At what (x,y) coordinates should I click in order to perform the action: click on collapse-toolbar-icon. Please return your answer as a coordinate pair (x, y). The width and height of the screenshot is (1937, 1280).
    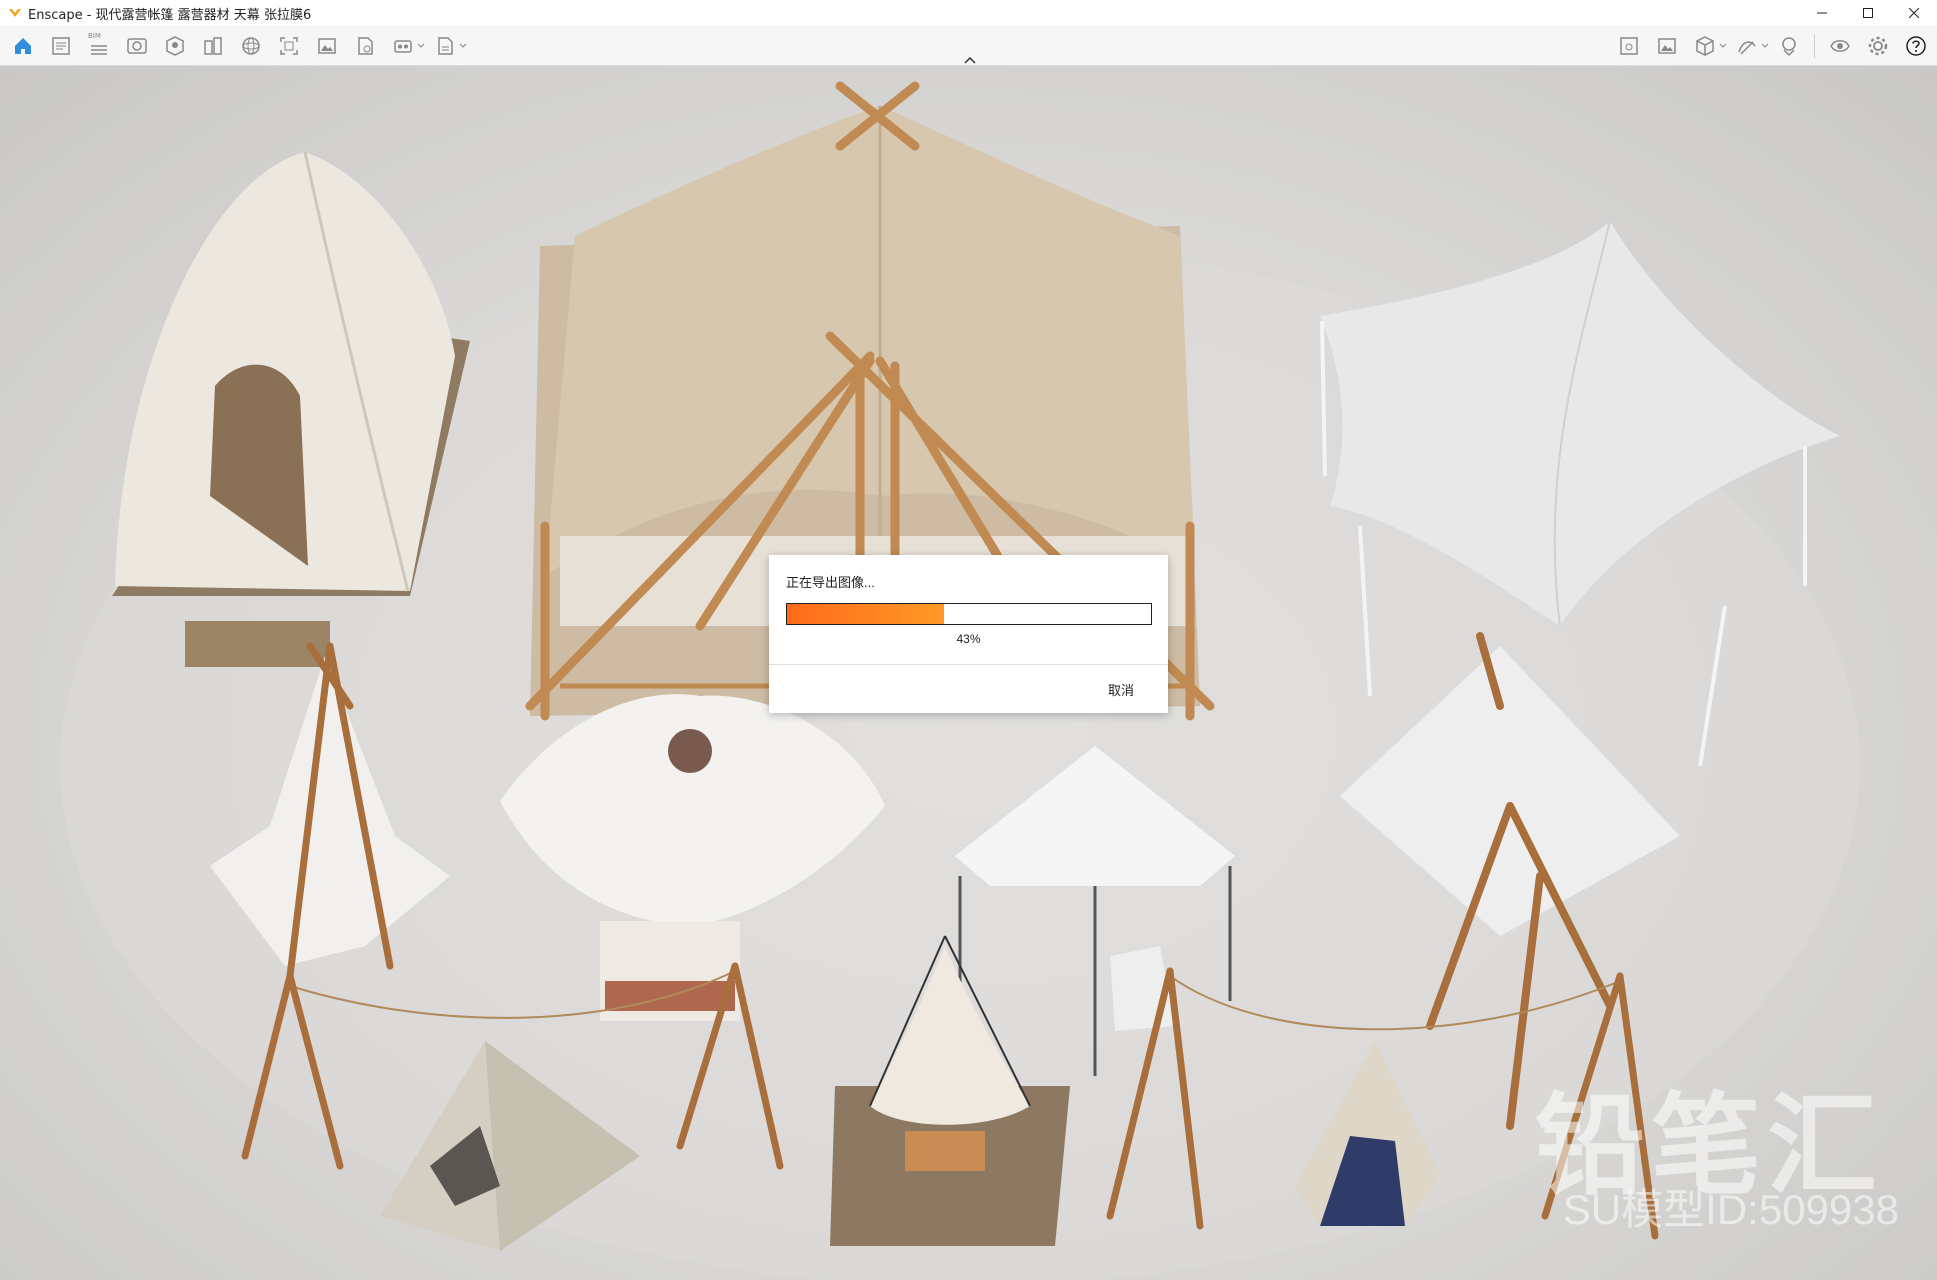
    Looking at the image, I should click on (970, 60).